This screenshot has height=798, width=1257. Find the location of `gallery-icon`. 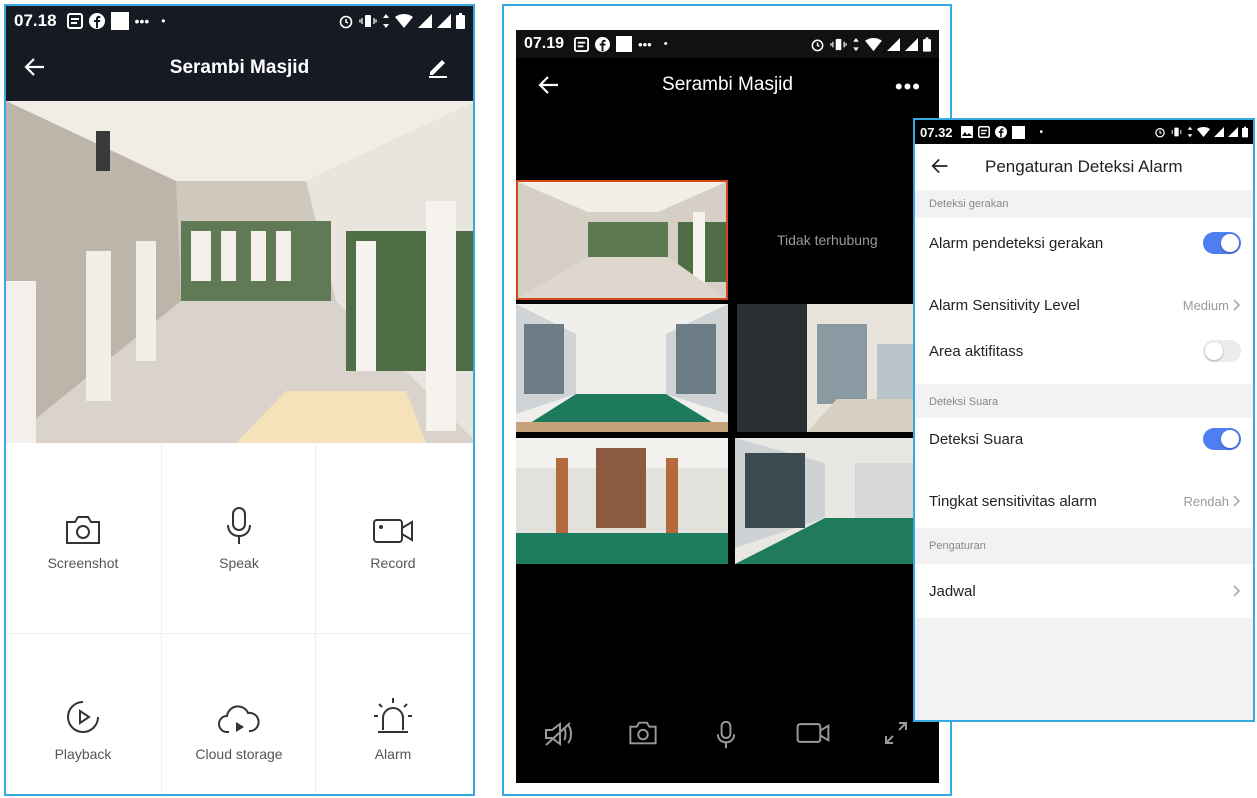

gallery-icon is located at coordinates (966, 132).